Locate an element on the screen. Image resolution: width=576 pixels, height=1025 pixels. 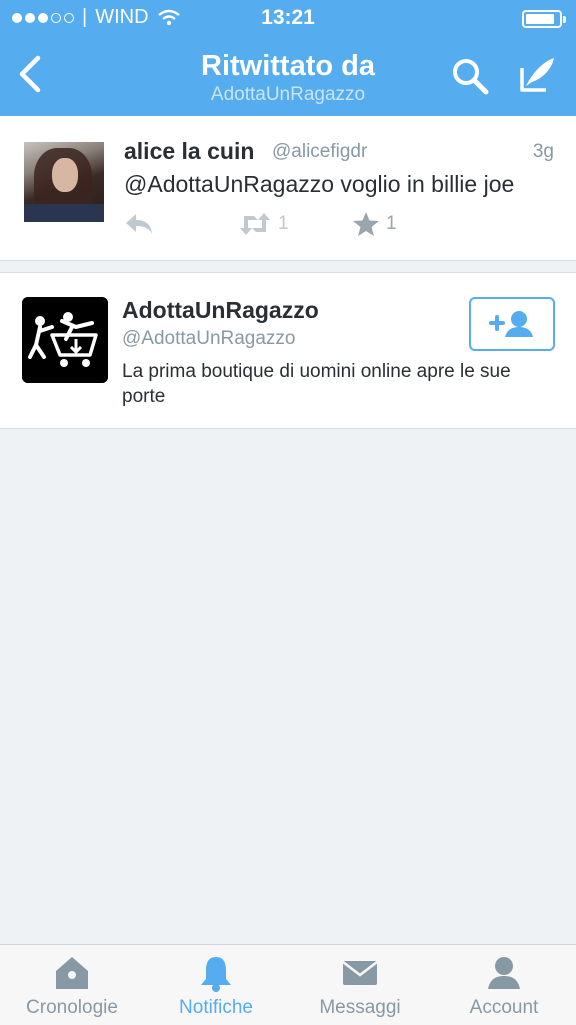
tweet-author-name: alice la cuin is located at coordinates (189, 151).